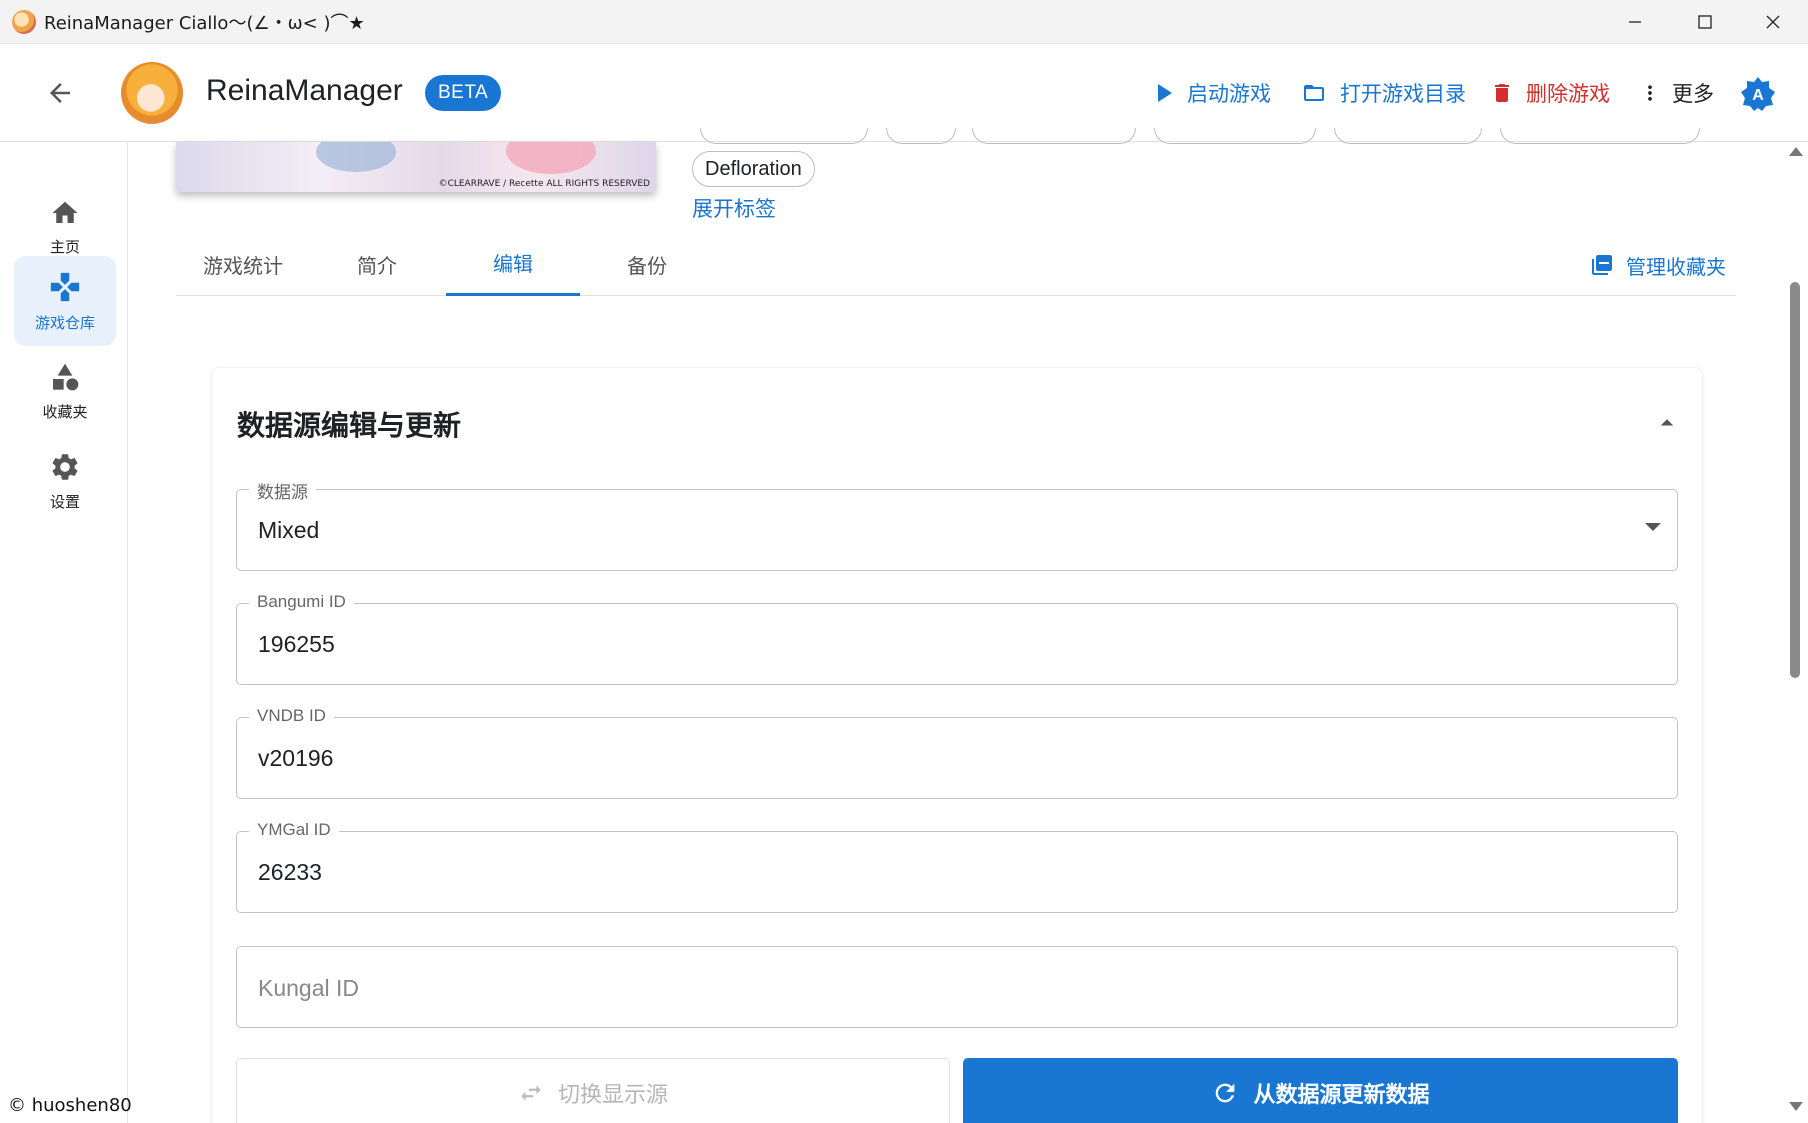 The height and width of the screenshot is (1123, 1808). I want to click on sidebar-item-game-library: 游戏仓库, so click(65, 301).